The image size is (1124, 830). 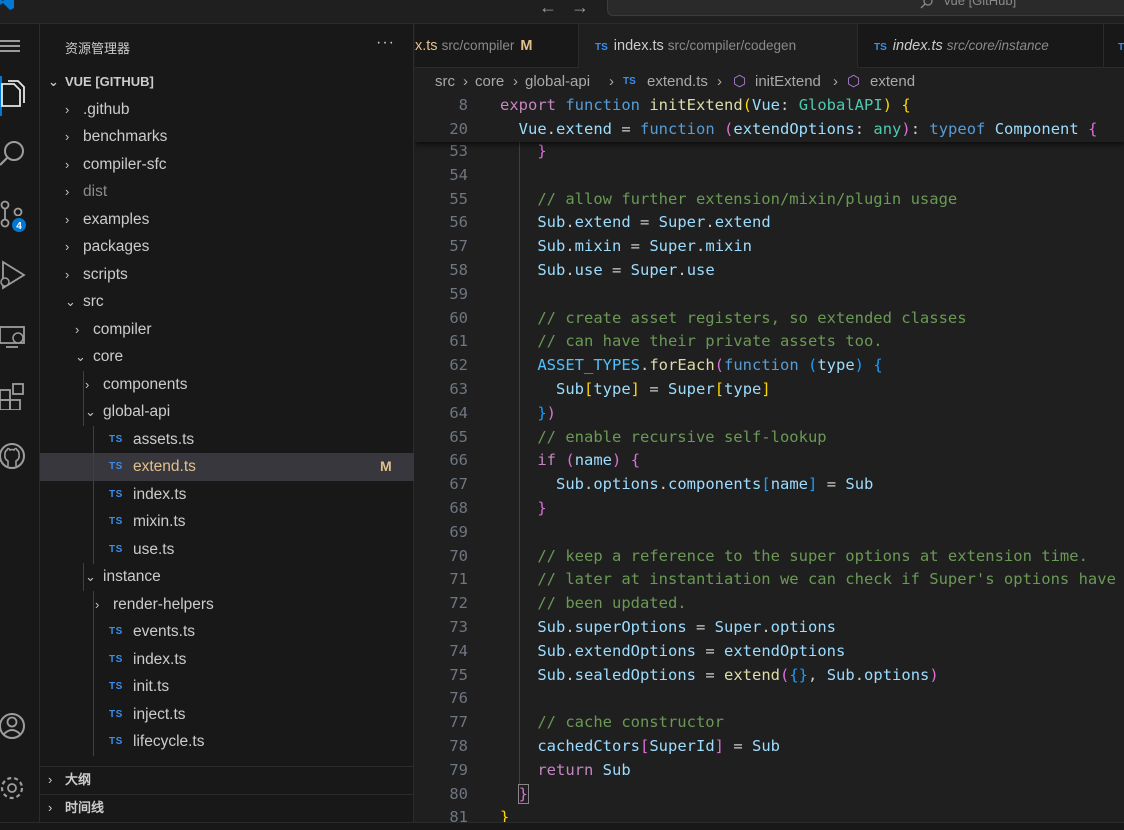 What do you see at coordinates (227, 439) in the screenshot?
I see `tree-file-assets-ts: TS assets.ts` at bounding box center [227, 439].